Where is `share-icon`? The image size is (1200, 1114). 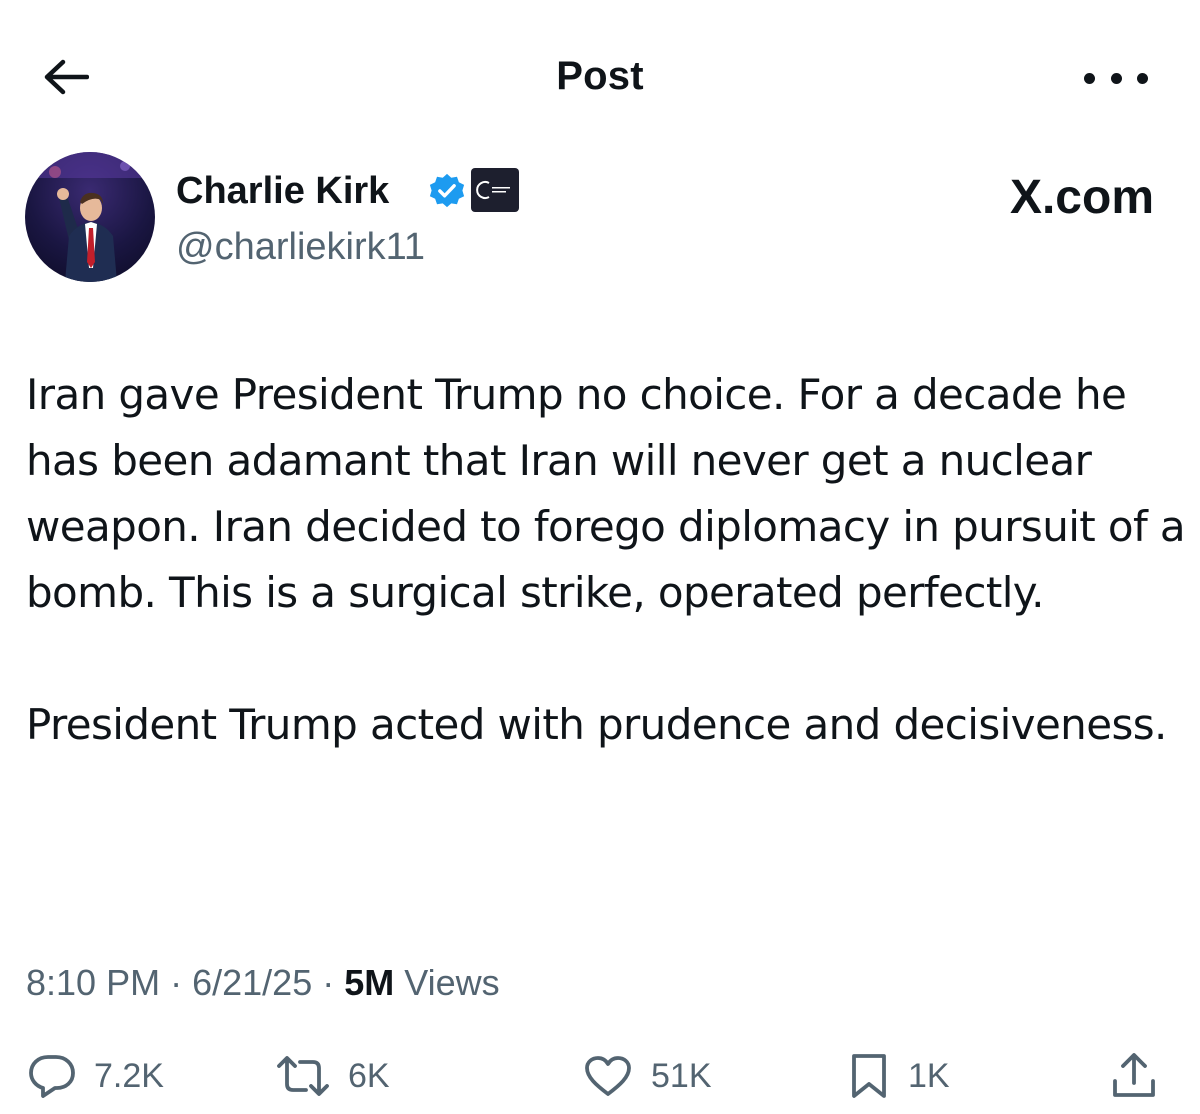 share-icon is located at coordinates (1134, 1075).